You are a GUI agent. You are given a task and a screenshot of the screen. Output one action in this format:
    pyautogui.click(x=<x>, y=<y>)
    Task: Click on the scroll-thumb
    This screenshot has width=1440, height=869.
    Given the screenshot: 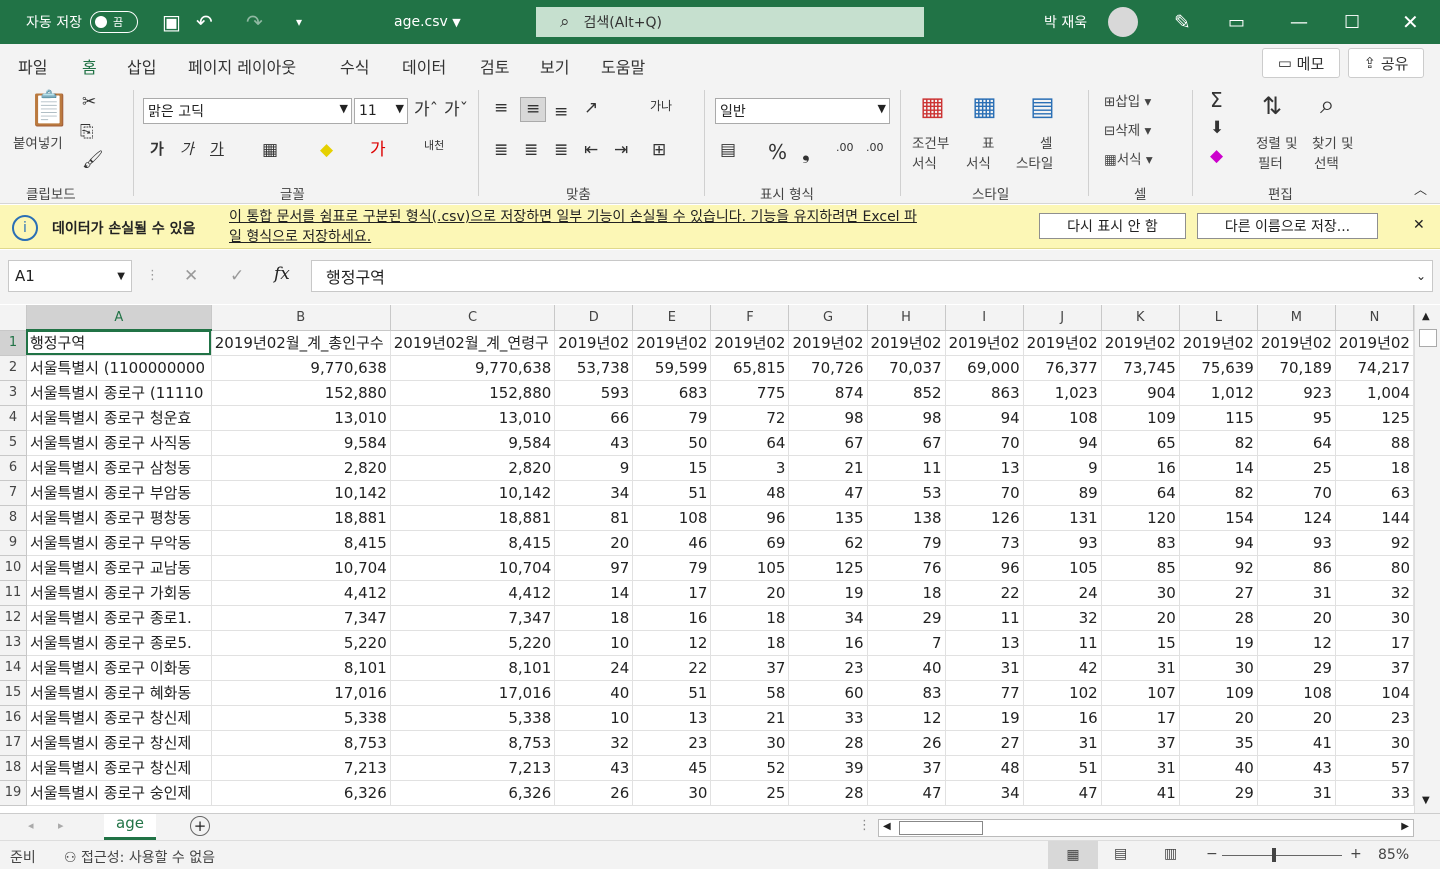 What is the action you would take?
    pyautogui.click(x=1428, y=338)
    